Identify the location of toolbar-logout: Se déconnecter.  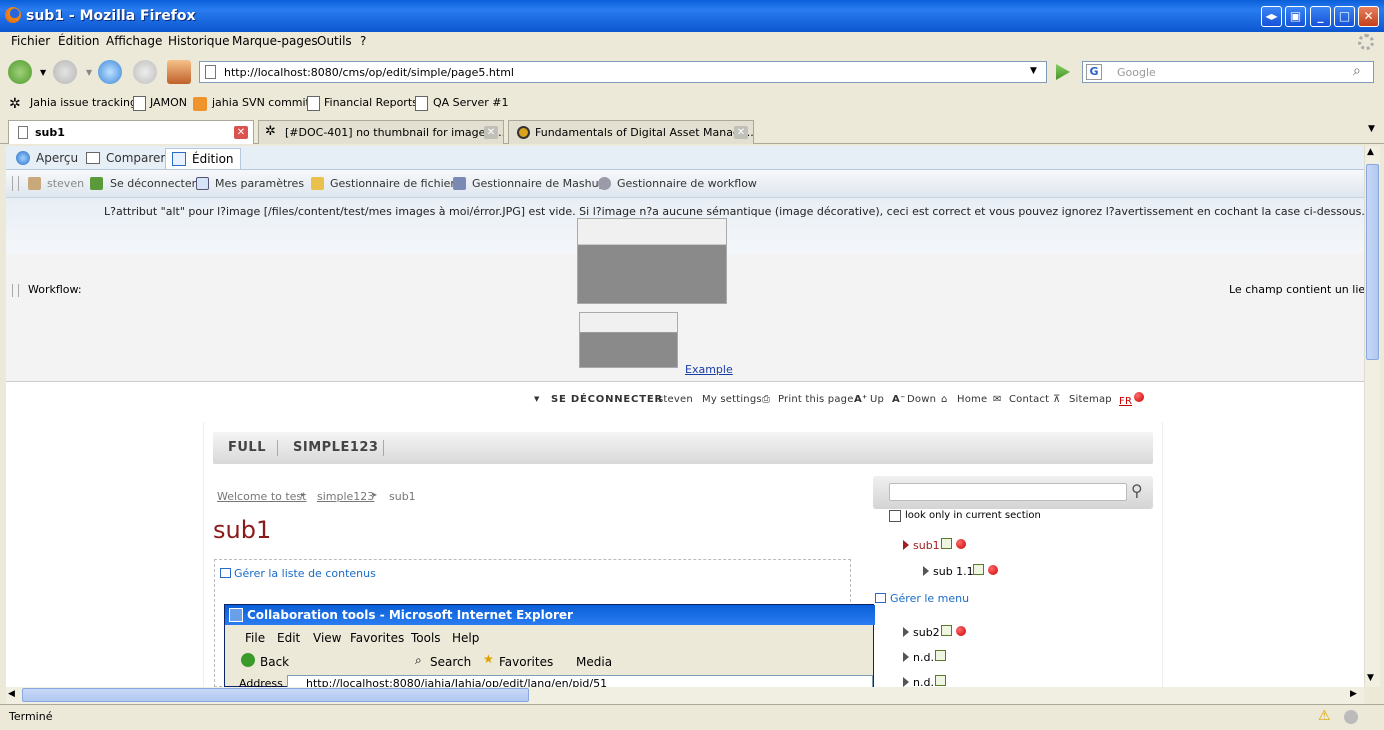
(153, 183).